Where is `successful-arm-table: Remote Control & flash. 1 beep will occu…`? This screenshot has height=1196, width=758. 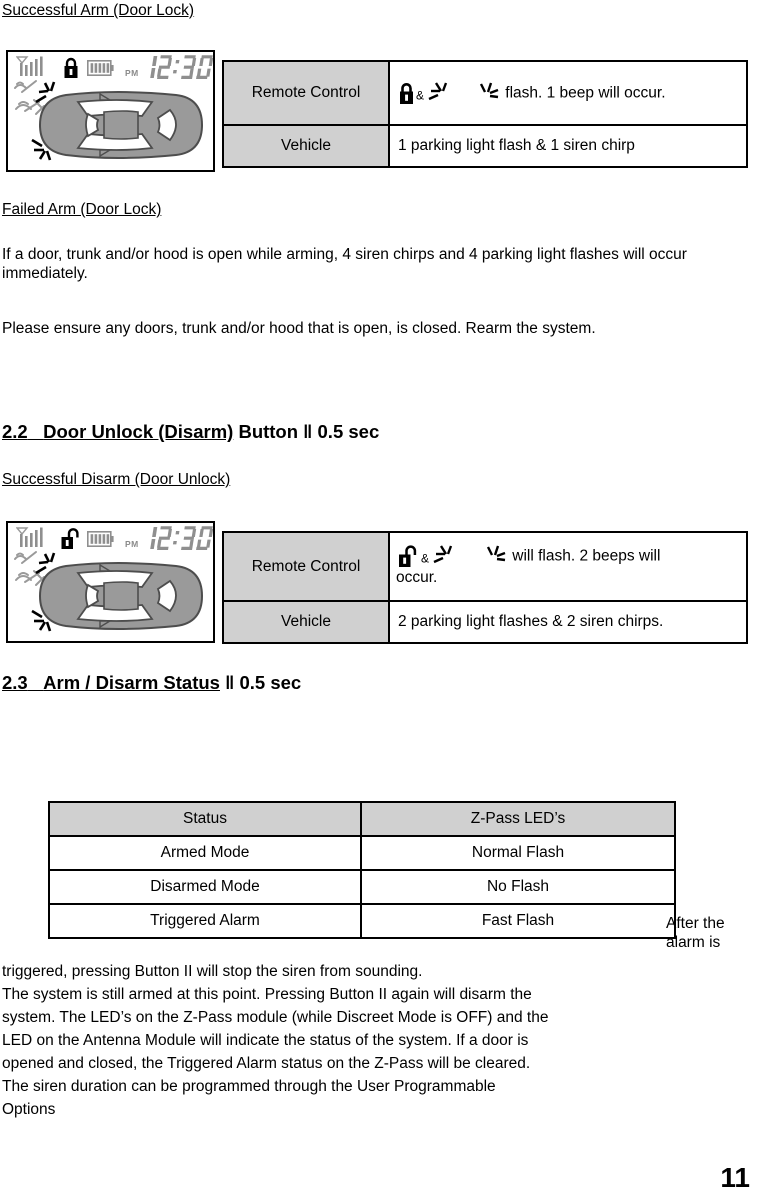
successful-arm-table: Remote Control & flash. 1 beep will occu… is located at coordinates (485, 114).